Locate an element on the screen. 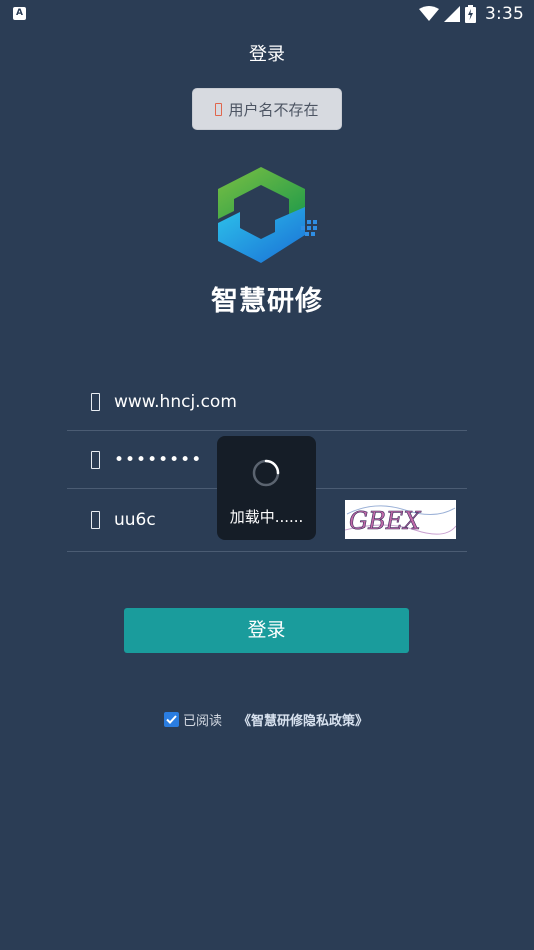  agree-checkbox is located at coordinates (171, 719).